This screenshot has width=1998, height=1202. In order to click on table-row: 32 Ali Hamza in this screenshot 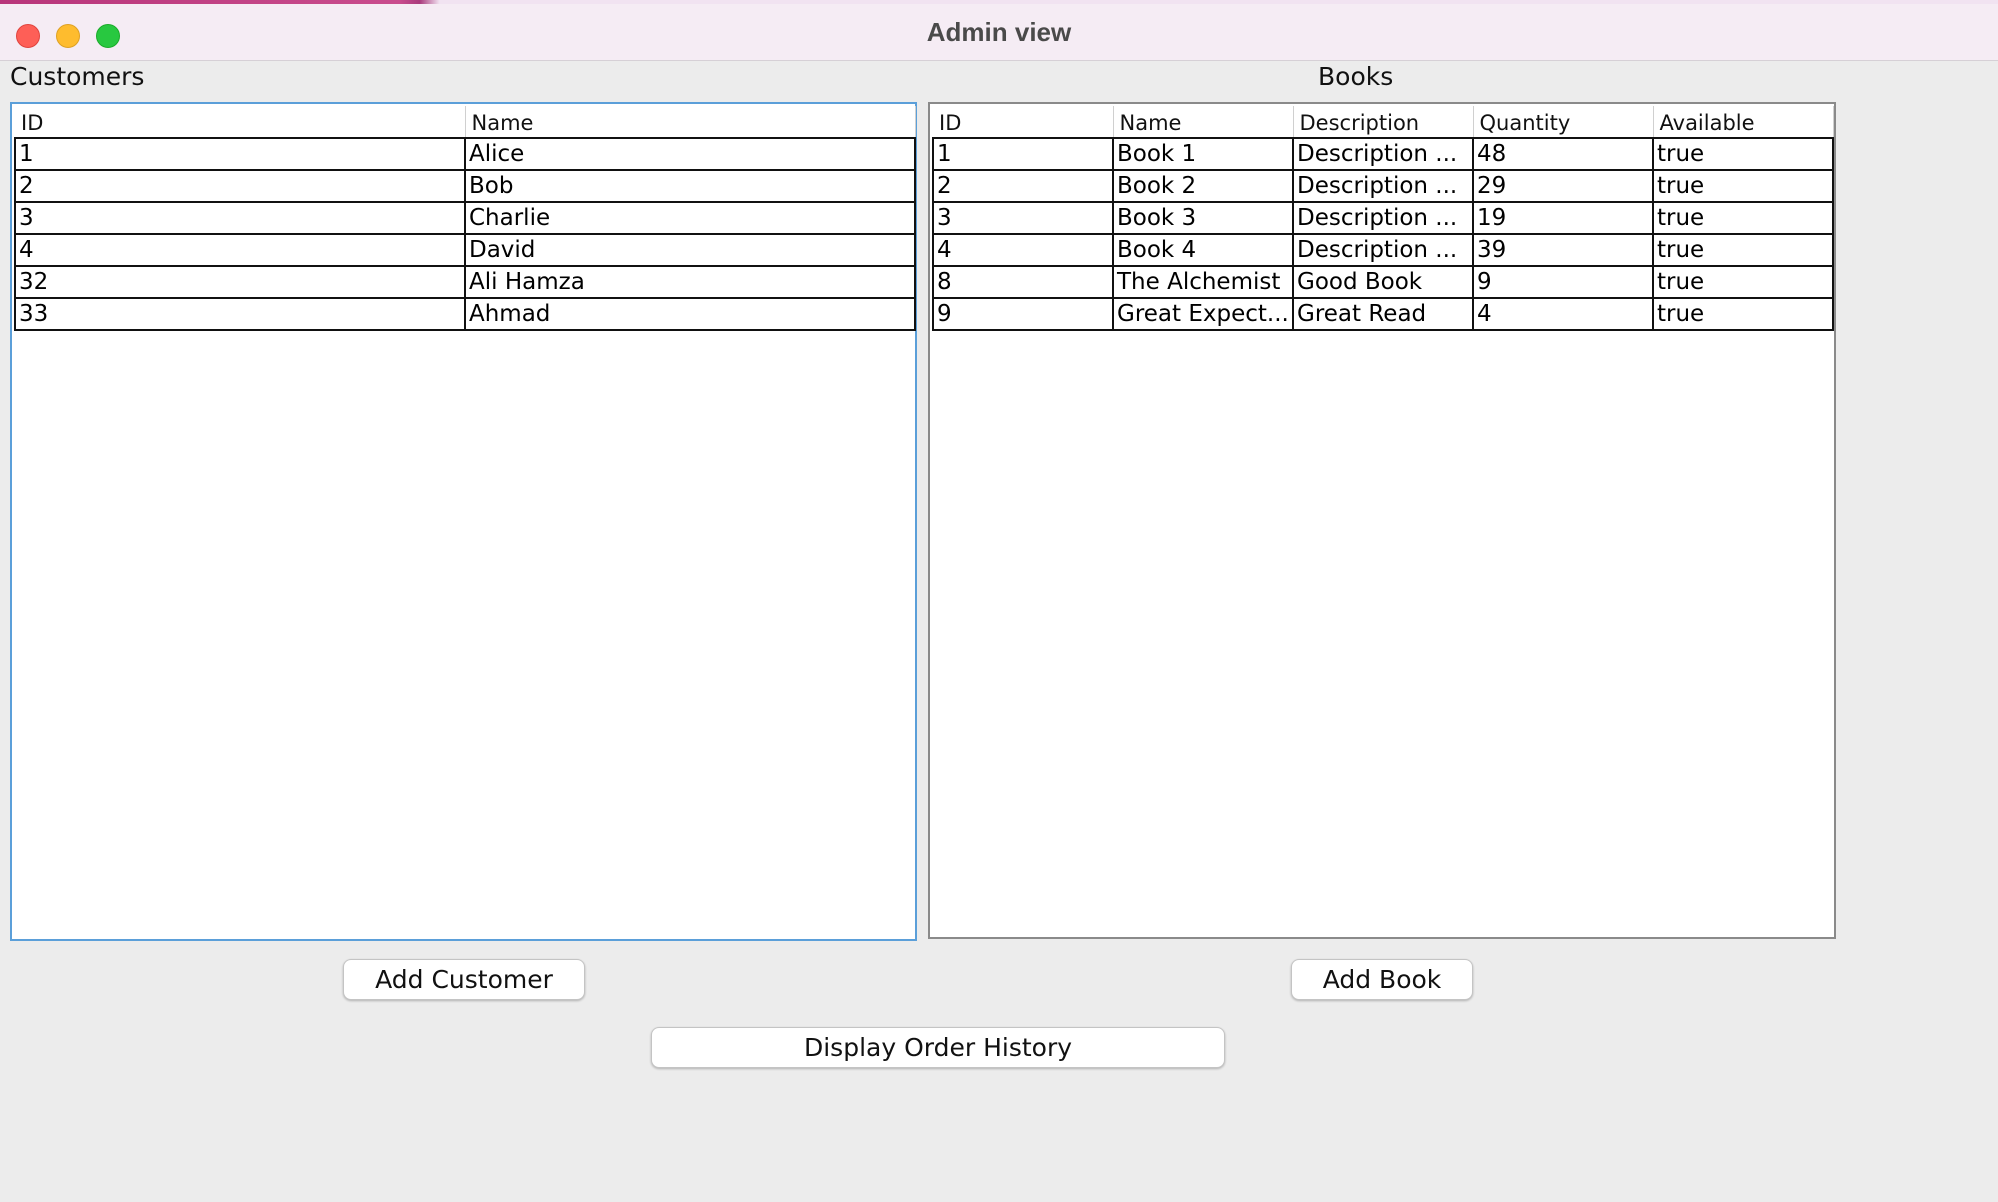, I will do `click(465, 282)`.